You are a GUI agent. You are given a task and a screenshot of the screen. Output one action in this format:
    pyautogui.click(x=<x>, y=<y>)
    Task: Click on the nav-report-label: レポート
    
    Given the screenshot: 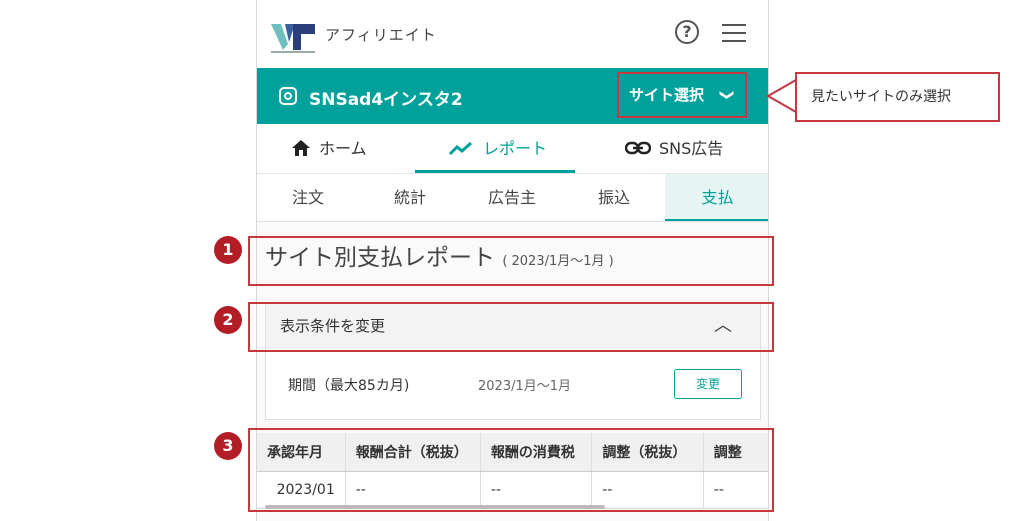 What is the action you would take?
    pyautogui.click(x=515, y=148)
    